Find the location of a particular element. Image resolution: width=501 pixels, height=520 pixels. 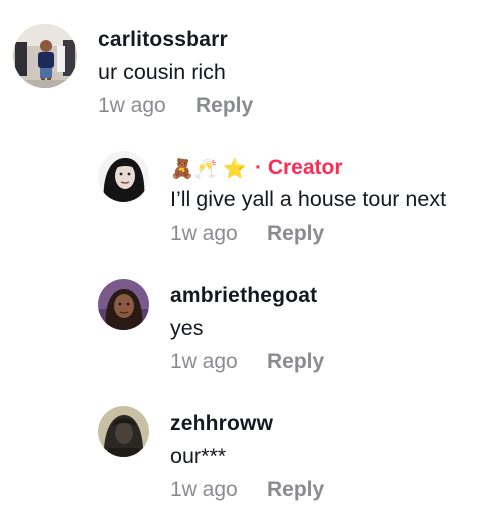

comment-text: our*** is located at coordinates (198, 456).